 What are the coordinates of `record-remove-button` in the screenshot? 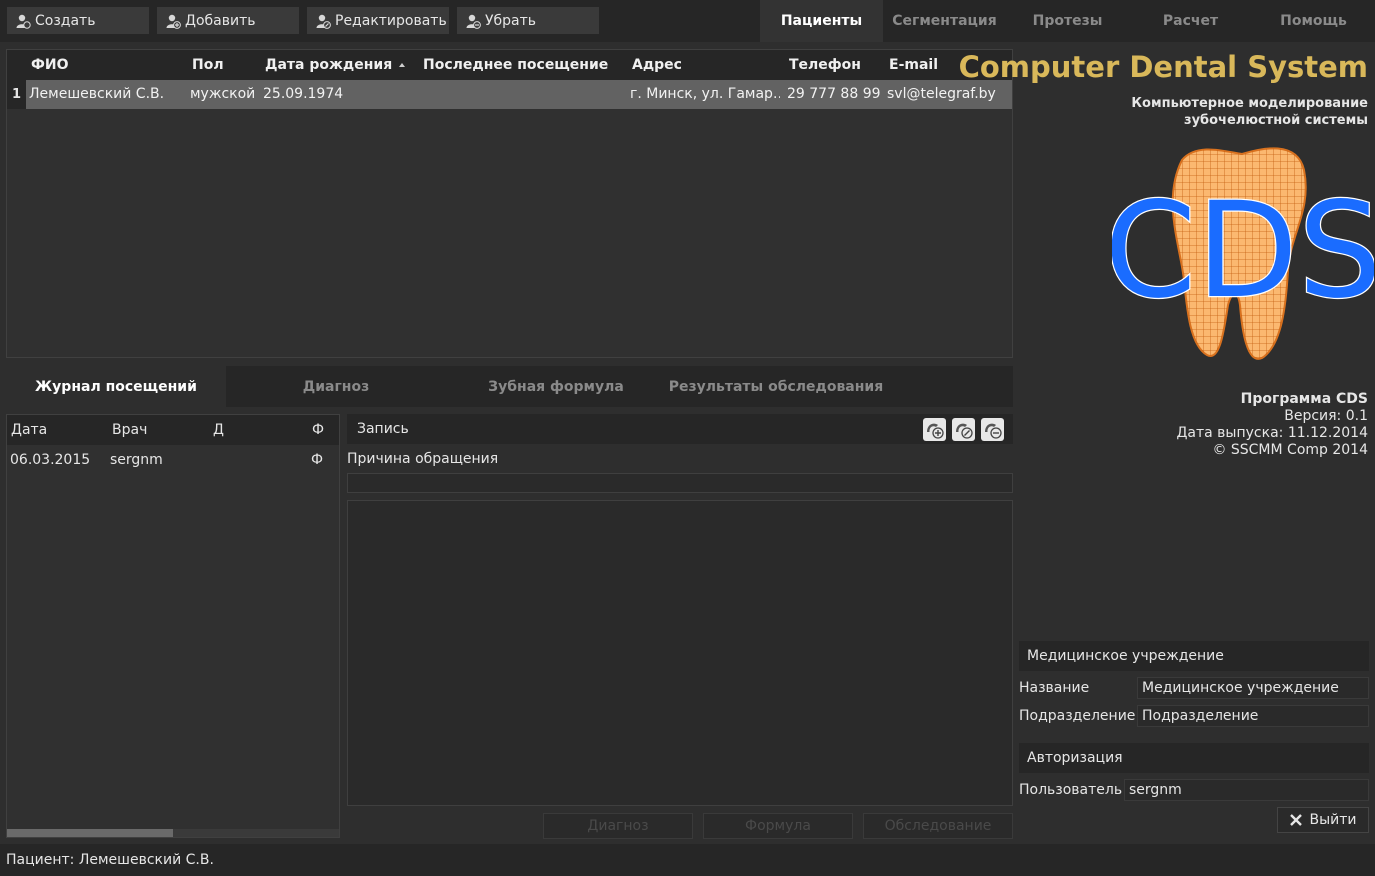 It's located at (992, 429).